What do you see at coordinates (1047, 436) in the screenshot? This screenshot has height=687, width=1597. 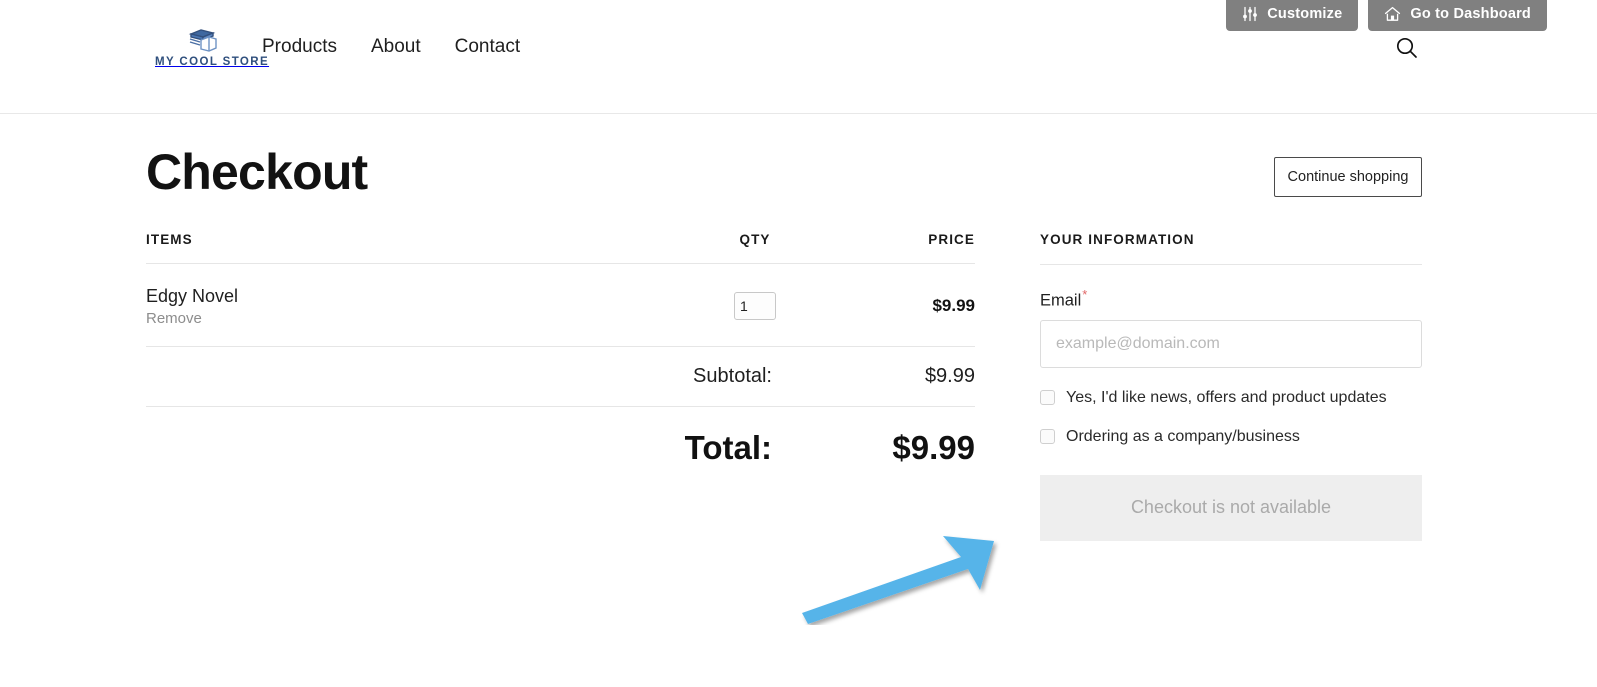 I see `business-order-checkbox` at bounding box center [1047, 436].